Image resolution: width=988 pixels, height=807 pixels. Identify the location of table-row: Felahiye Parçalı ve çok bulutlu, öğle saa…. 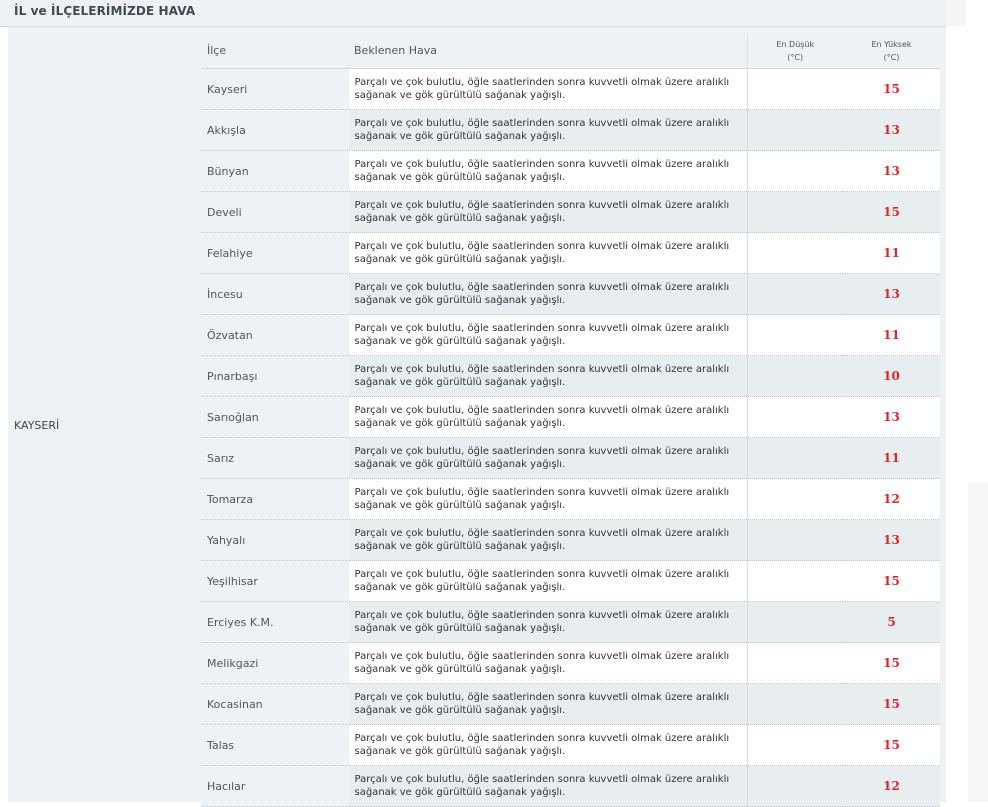
(570, 253).